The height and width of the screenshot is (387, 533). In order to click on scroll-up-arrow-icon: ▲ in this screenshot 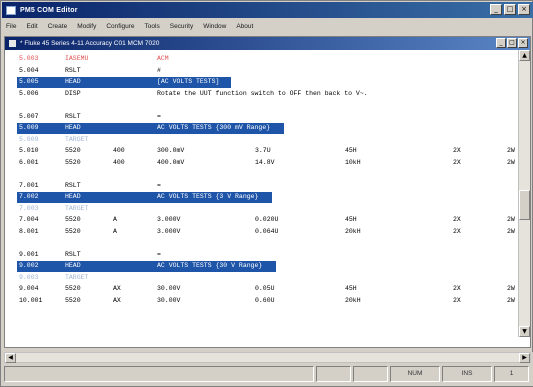, I will do `click(524, 55)`.